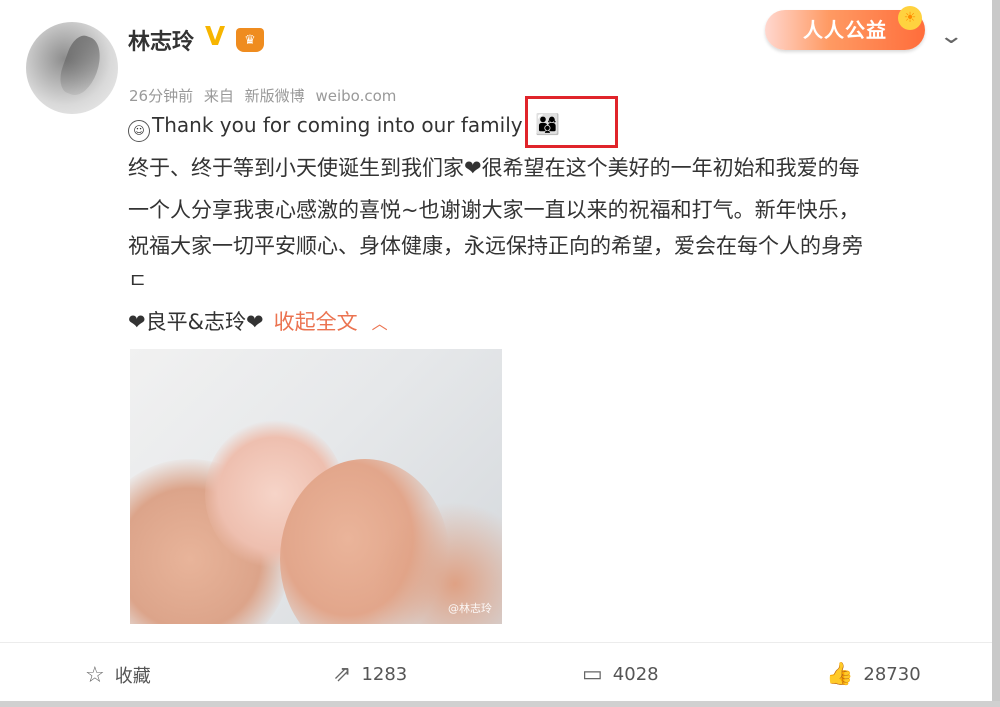 This screenshot has height=707, width=1000. I want to click on post-body-line-4: ㄷ, so click(138, 281).